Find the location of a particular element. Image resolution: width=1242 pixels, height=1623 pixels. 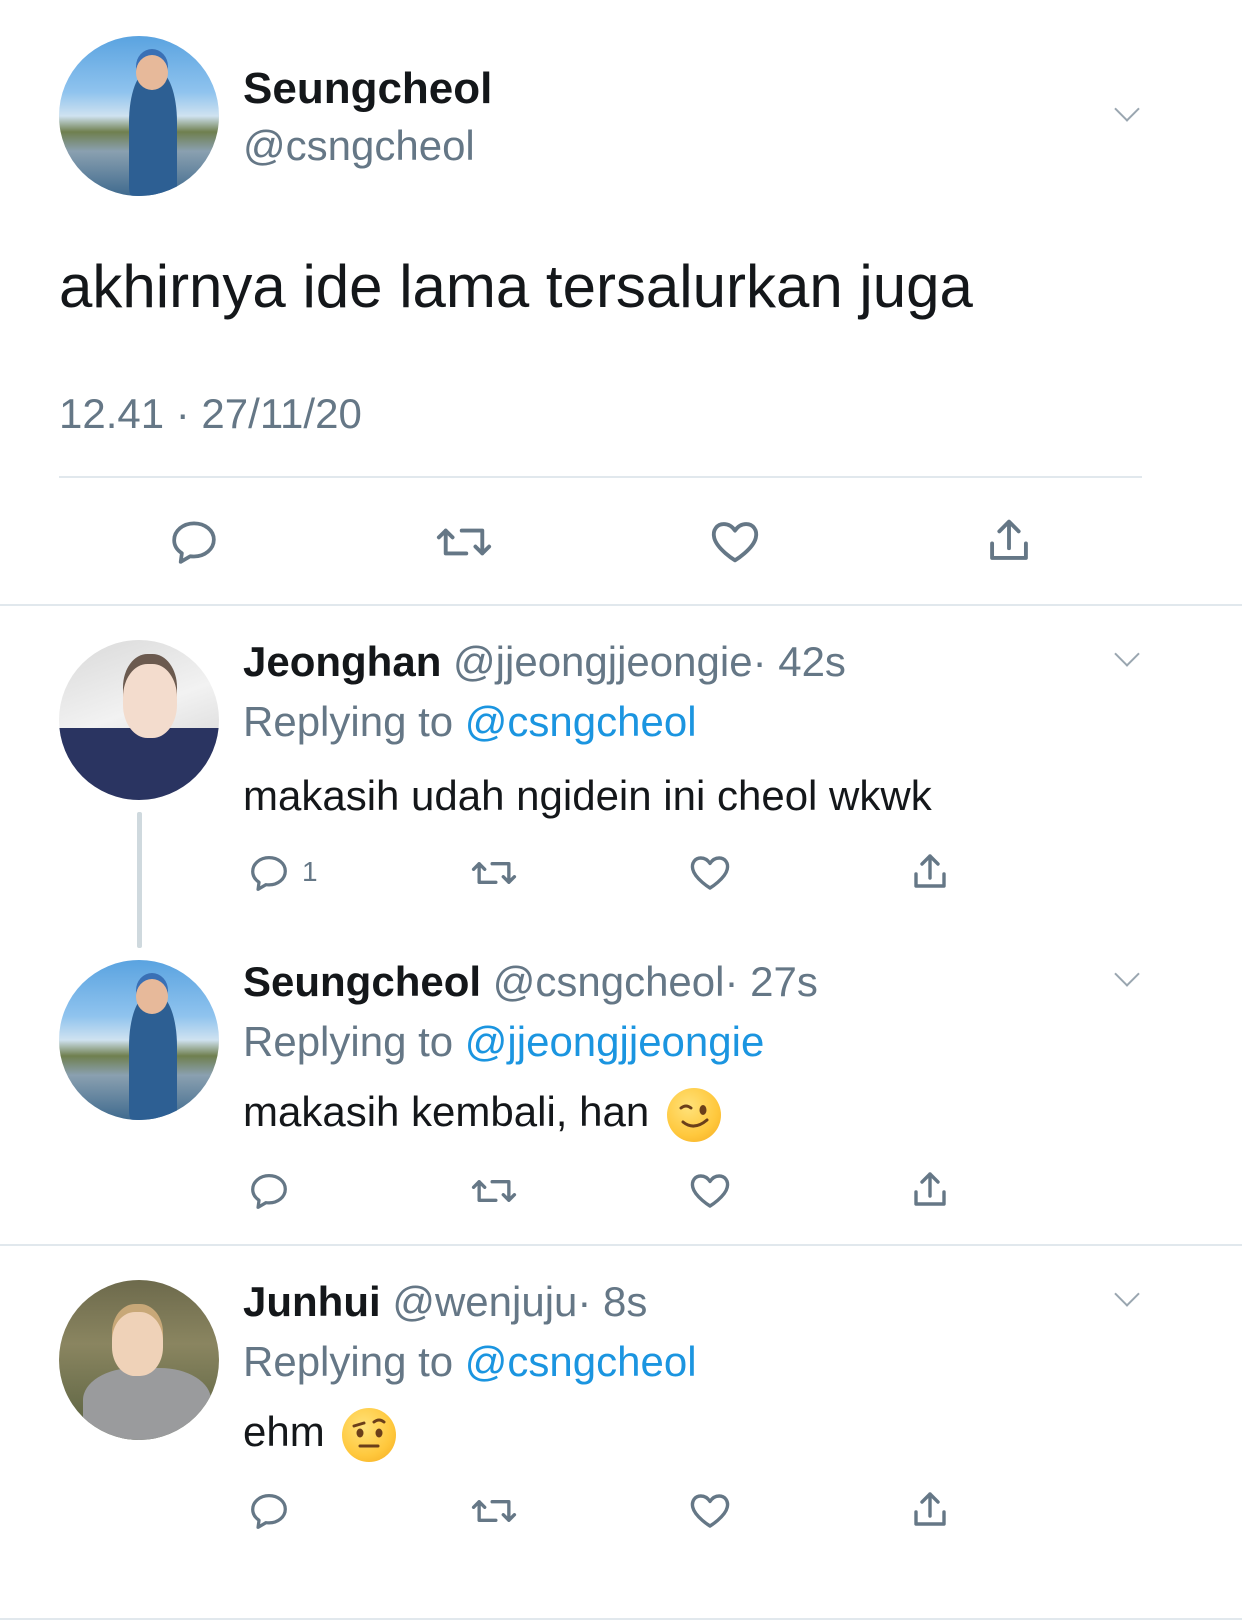

reply-time: · 8s is located at coordinates (612, 1301).